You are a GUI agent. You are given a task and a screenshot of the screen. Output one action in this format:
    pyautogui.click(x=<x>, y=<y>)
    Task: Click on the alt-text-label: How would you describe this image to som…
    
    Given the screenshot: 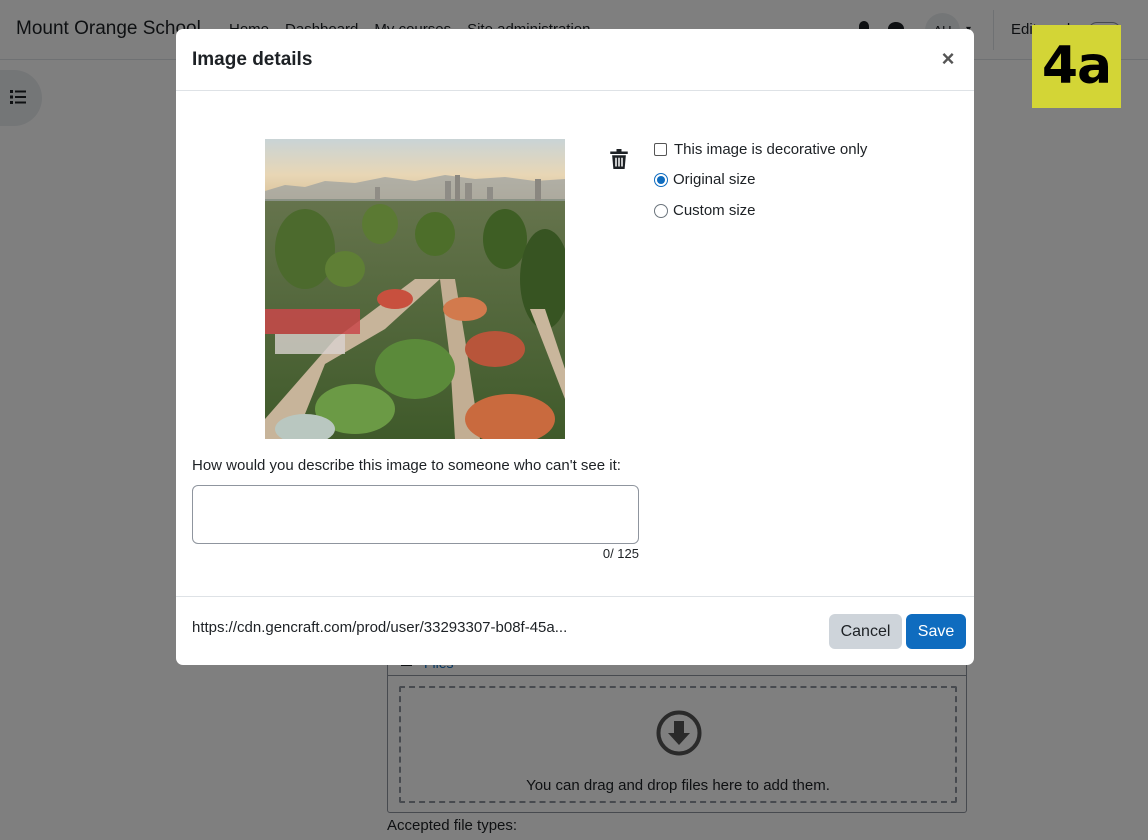 What is the action you would take?
    pyautogui.click(x=406, y=465)
    